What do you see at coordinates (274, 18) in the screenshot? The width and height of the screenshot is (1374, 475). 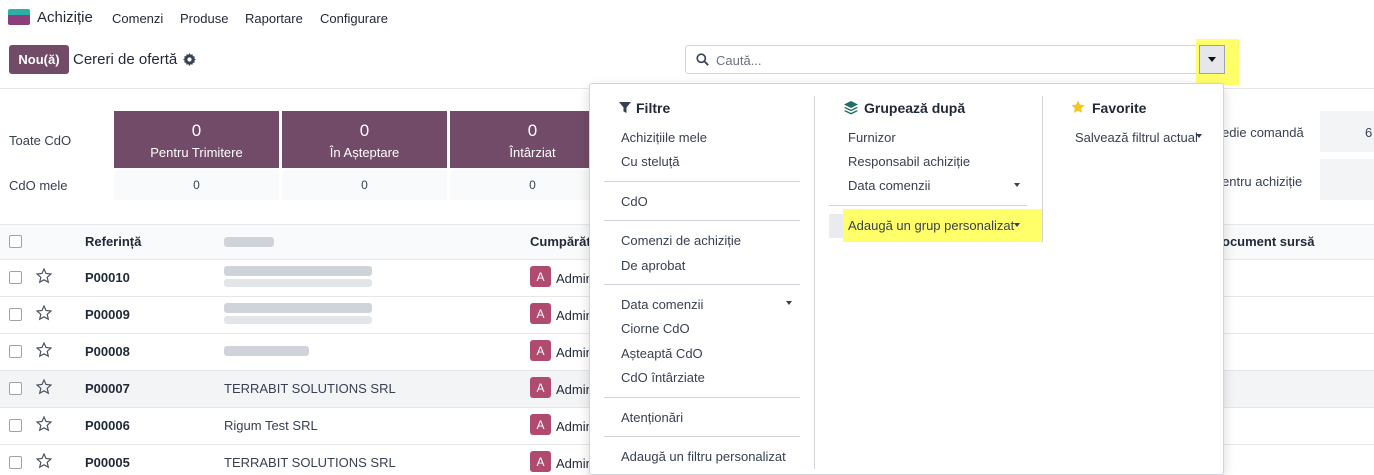 I see `nav-item-raportare: Raportare` at bounding box center [274, 18].